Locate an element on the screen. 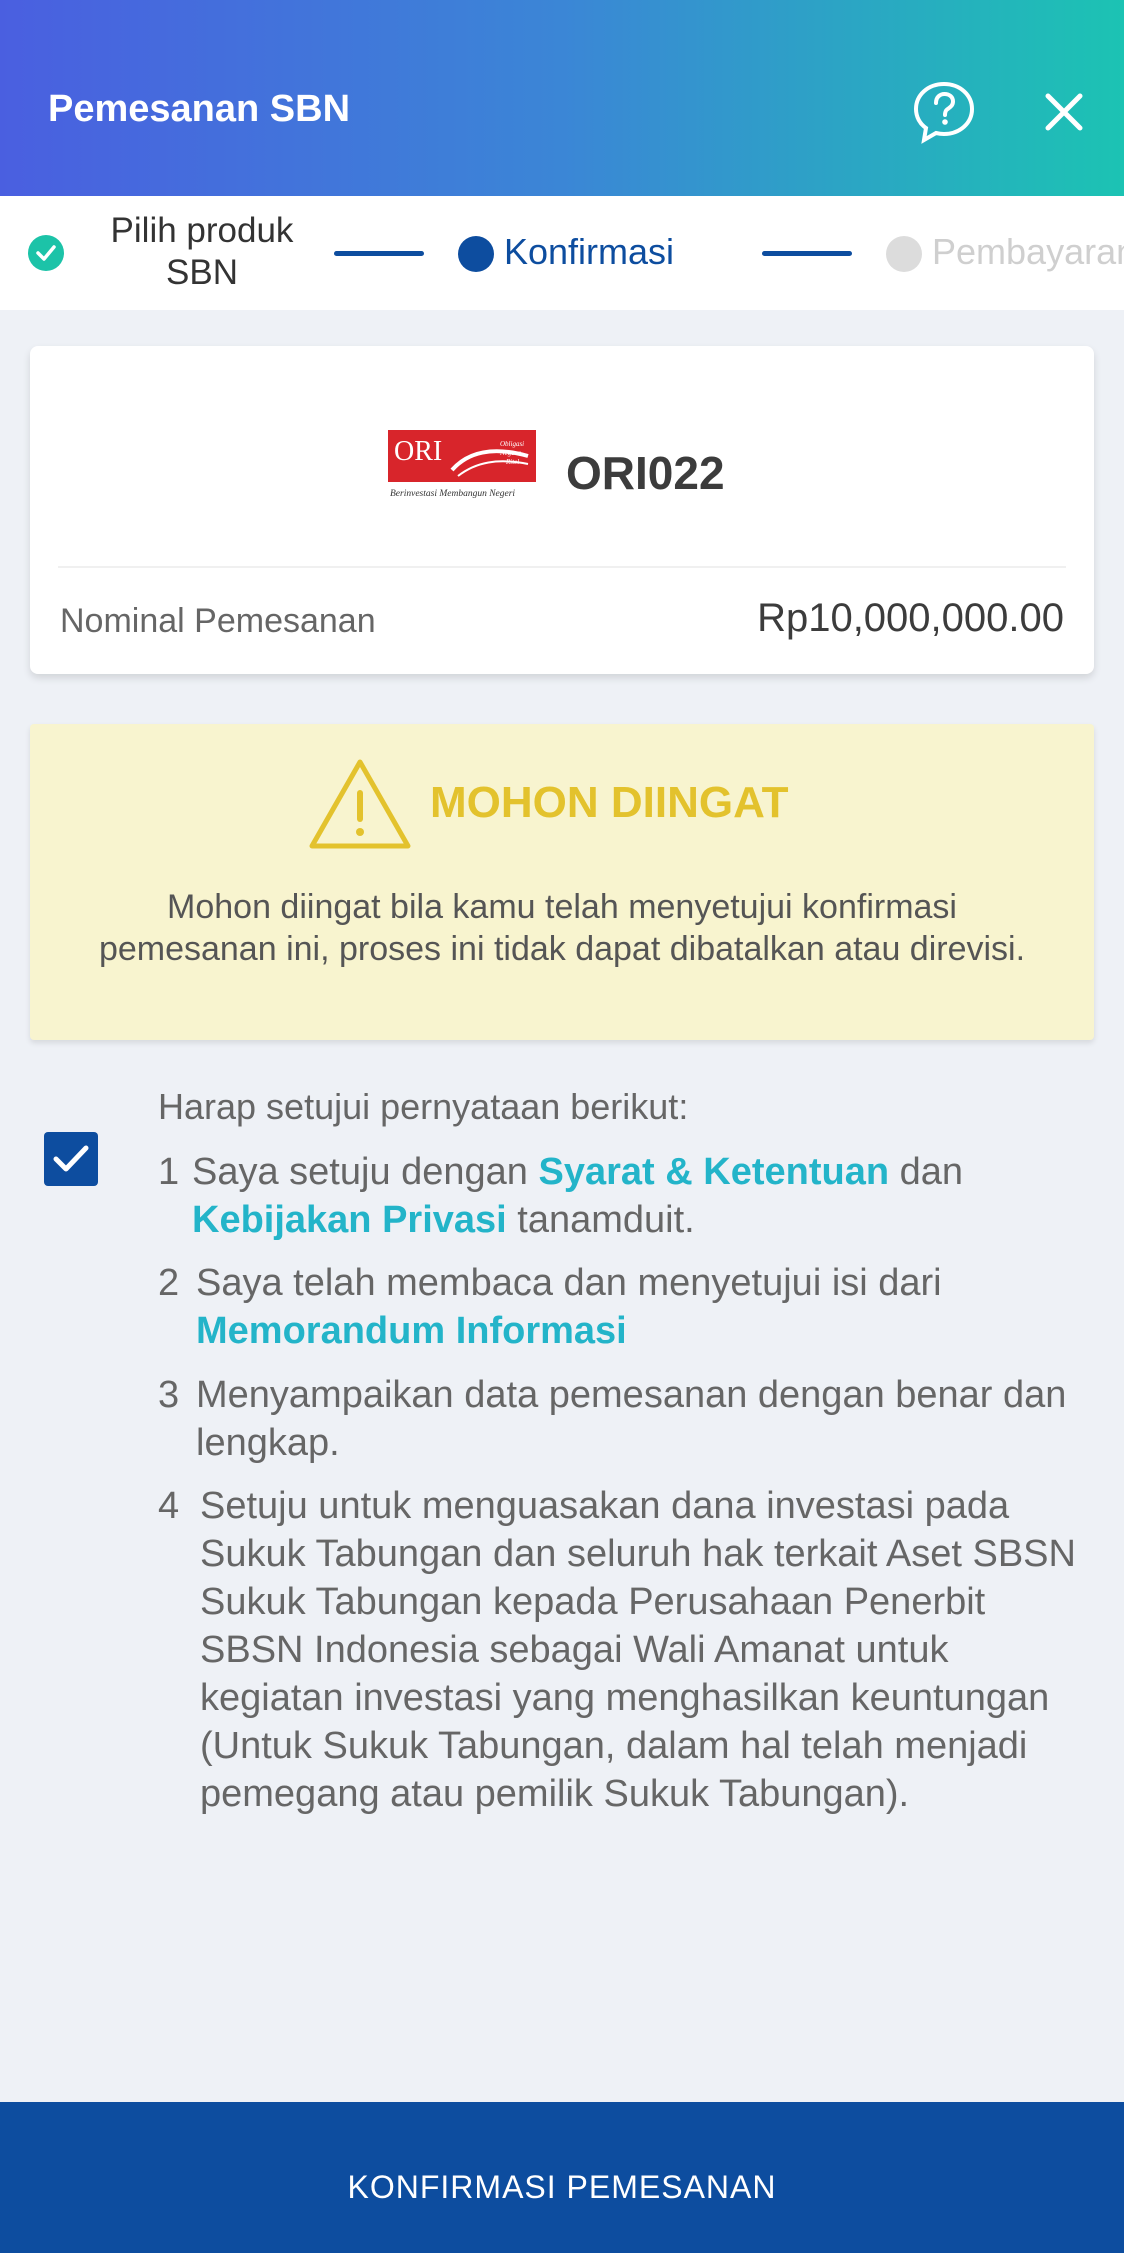 This screenshot has width=1124, height=2253. terms-number: 1 is located at coordinates (169, 1172).